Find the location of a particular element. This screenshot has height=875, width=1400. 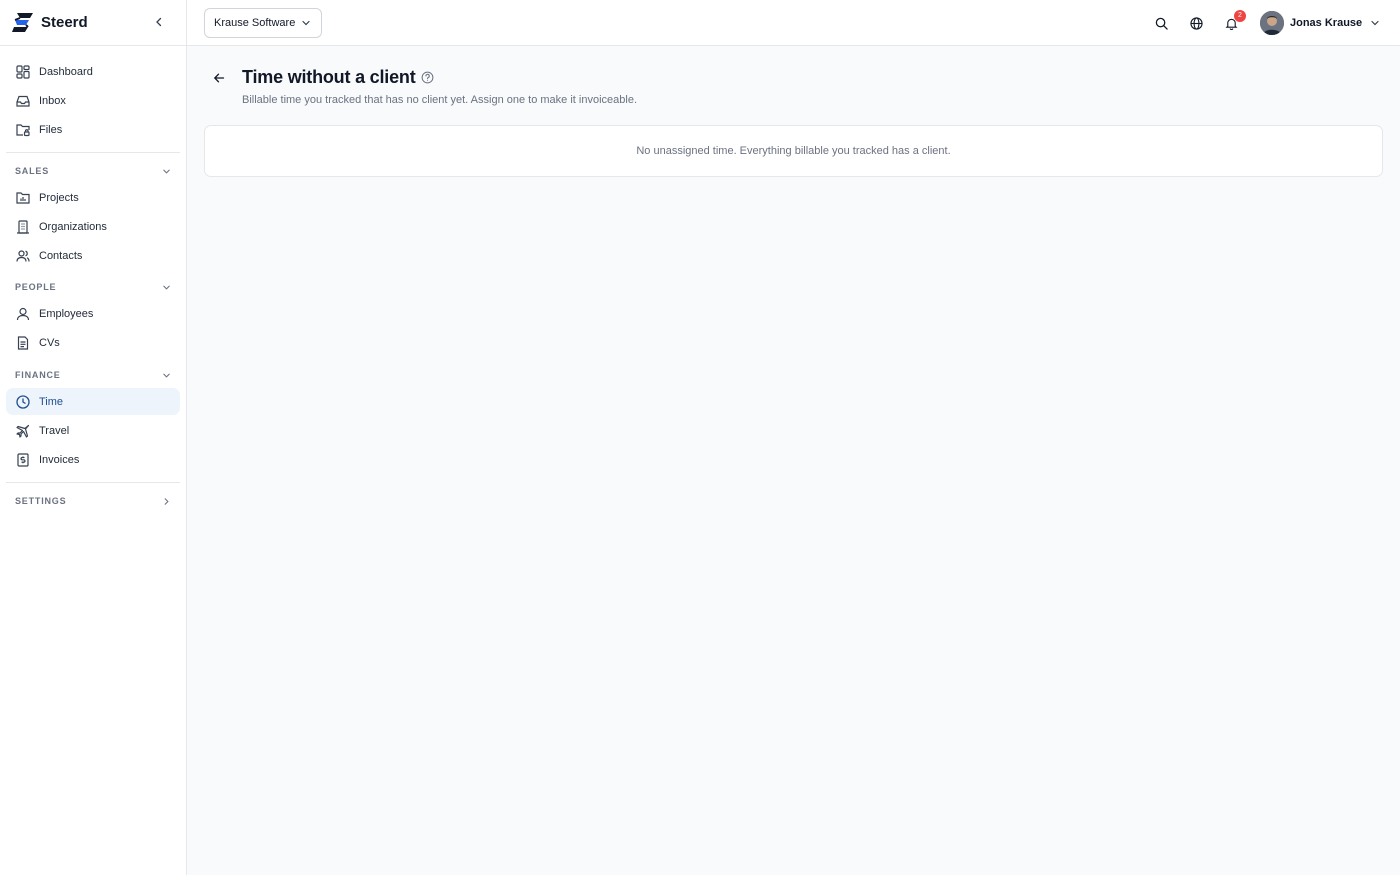

search-icon is located at coordinates (1161, 23).